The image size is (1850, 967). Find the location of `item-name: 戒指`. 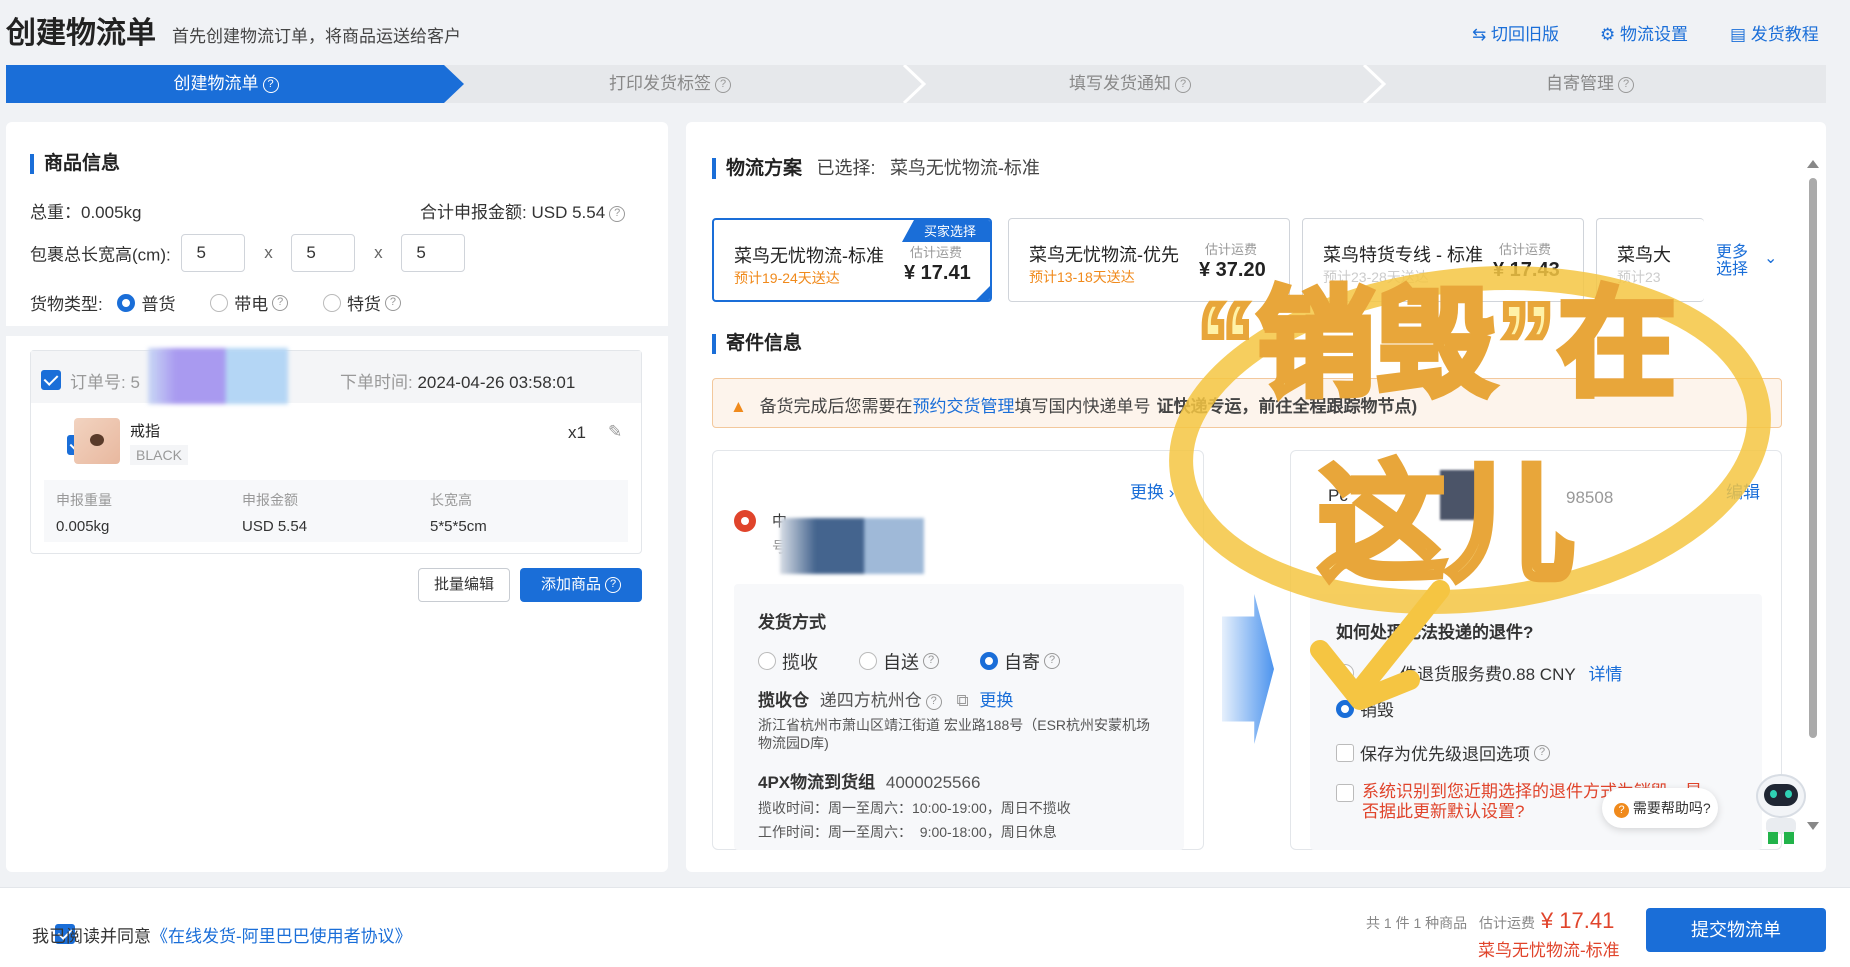

item-name: 戒指 is located at coordinates (145, 431).